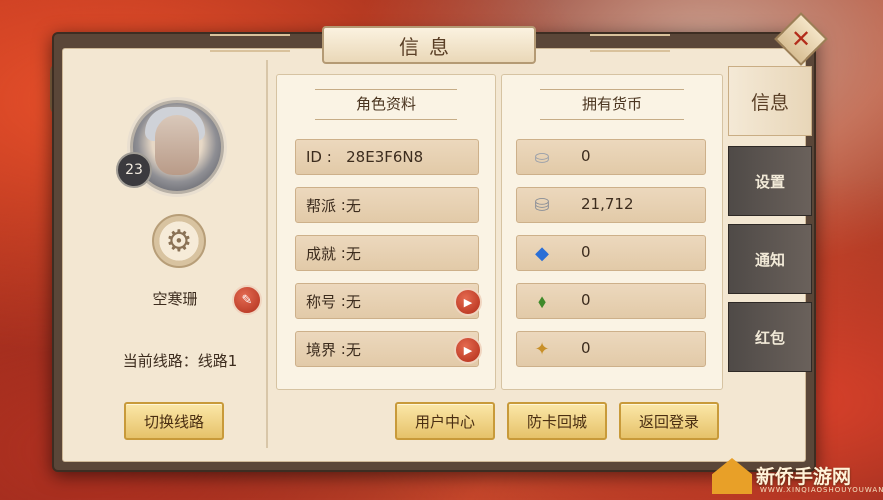 Image resolution: width=883 pixels, height=500 pixels. What do you see at coordinates (388, 301) in the screenshot?
I see `field-title: 称号 :无 ▶` at bounding box center [388, 301].